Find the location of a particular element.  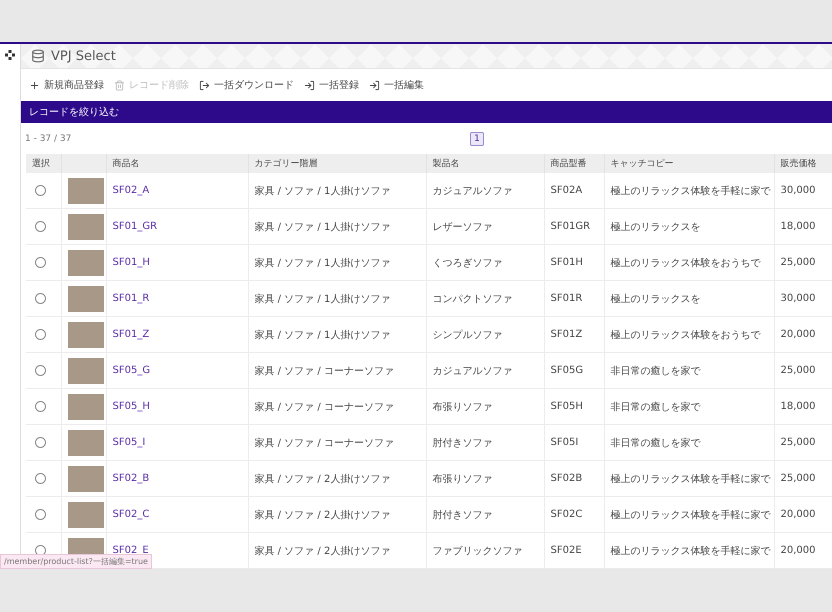

table-cell: 極上のリラックス体験をおうちで is located at coordinates (685, 263).